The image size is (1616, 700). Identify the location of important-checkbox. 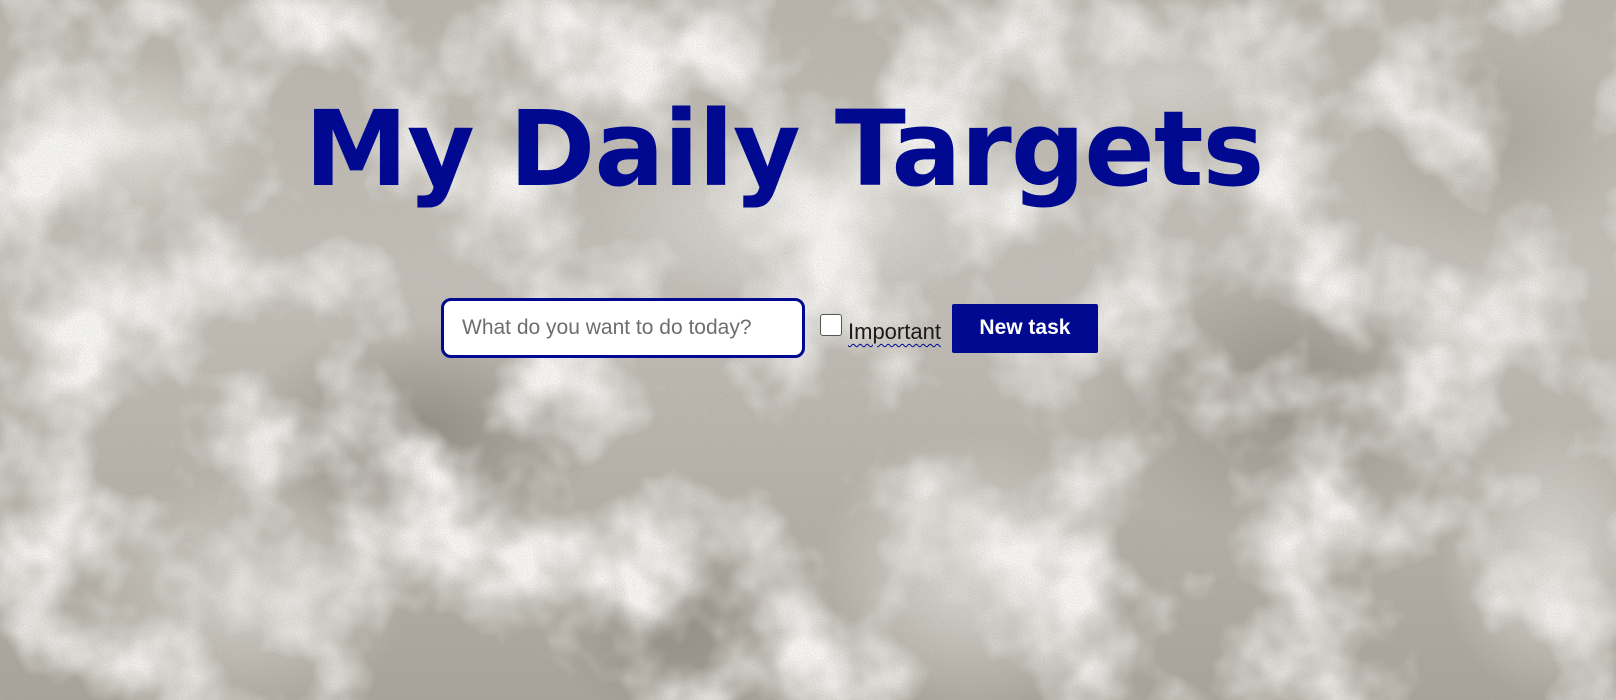
(831, 325).